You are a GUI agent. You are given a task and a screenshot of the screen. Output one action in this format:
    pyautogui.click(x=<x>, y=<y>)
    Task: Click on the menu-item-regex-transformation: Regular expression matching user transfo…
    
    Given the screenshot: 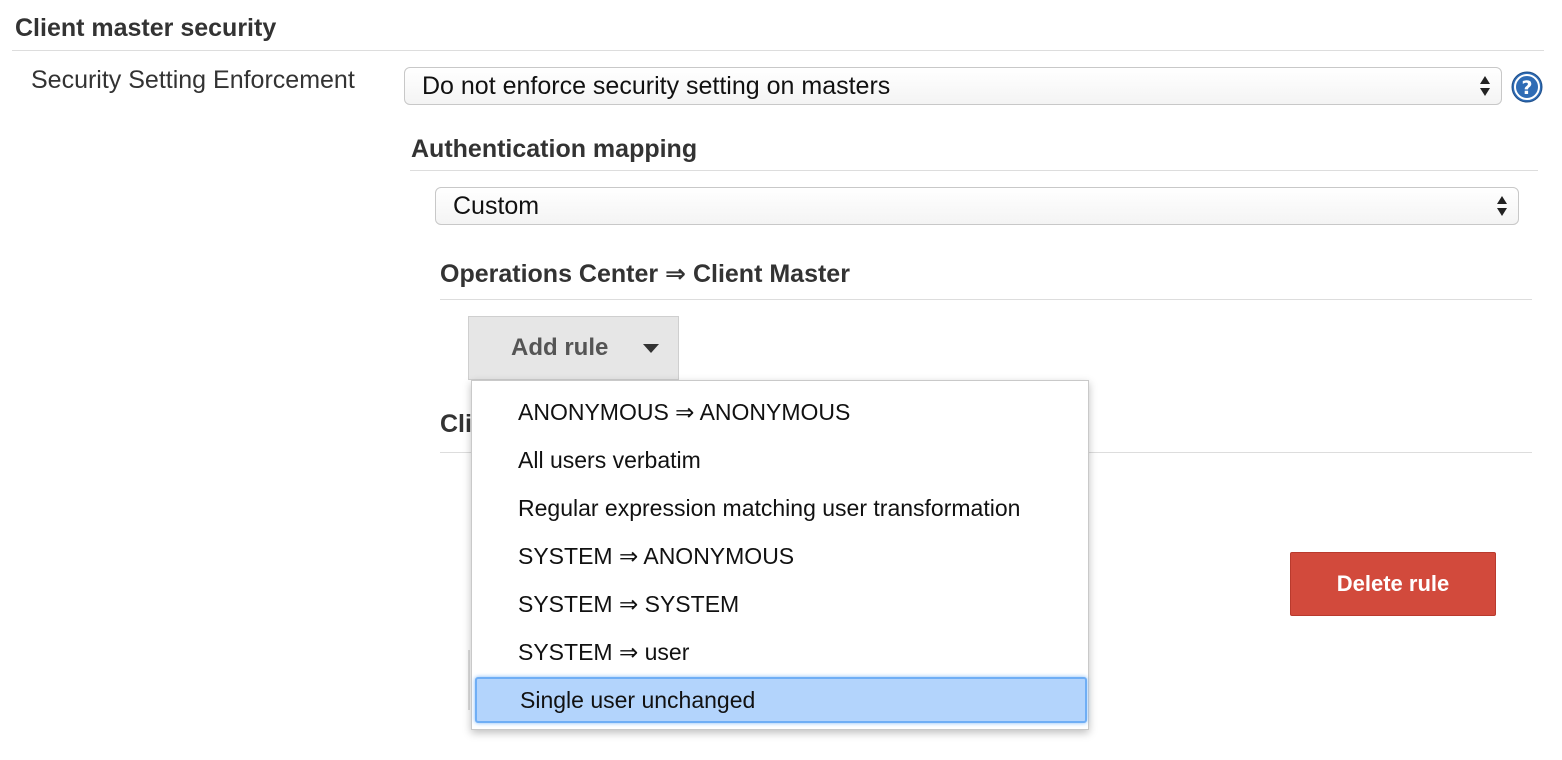 What is the action you would take?
    pyautogui.click(x=780, y=508)
    